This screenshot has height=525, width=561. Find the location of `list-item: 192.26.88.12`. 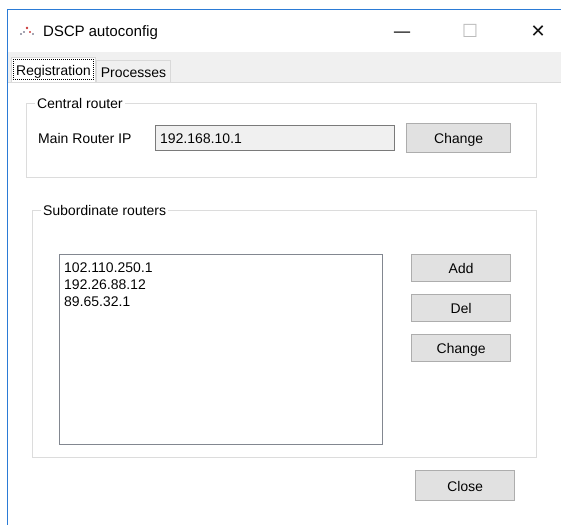

list-item: 192.26.88.12 is located at coordinates (221, 284).